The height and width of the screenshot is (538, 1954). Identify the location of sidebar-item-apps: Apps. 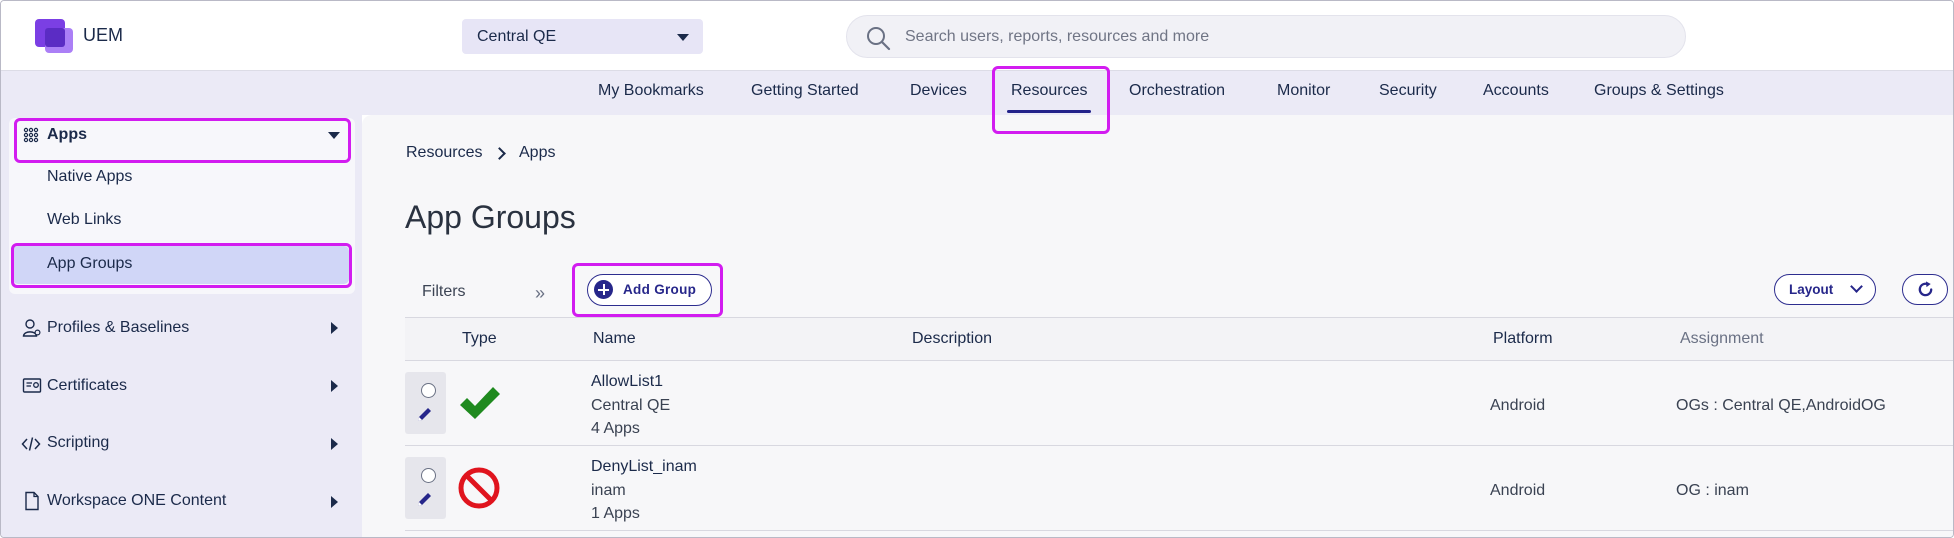
(67, 135).